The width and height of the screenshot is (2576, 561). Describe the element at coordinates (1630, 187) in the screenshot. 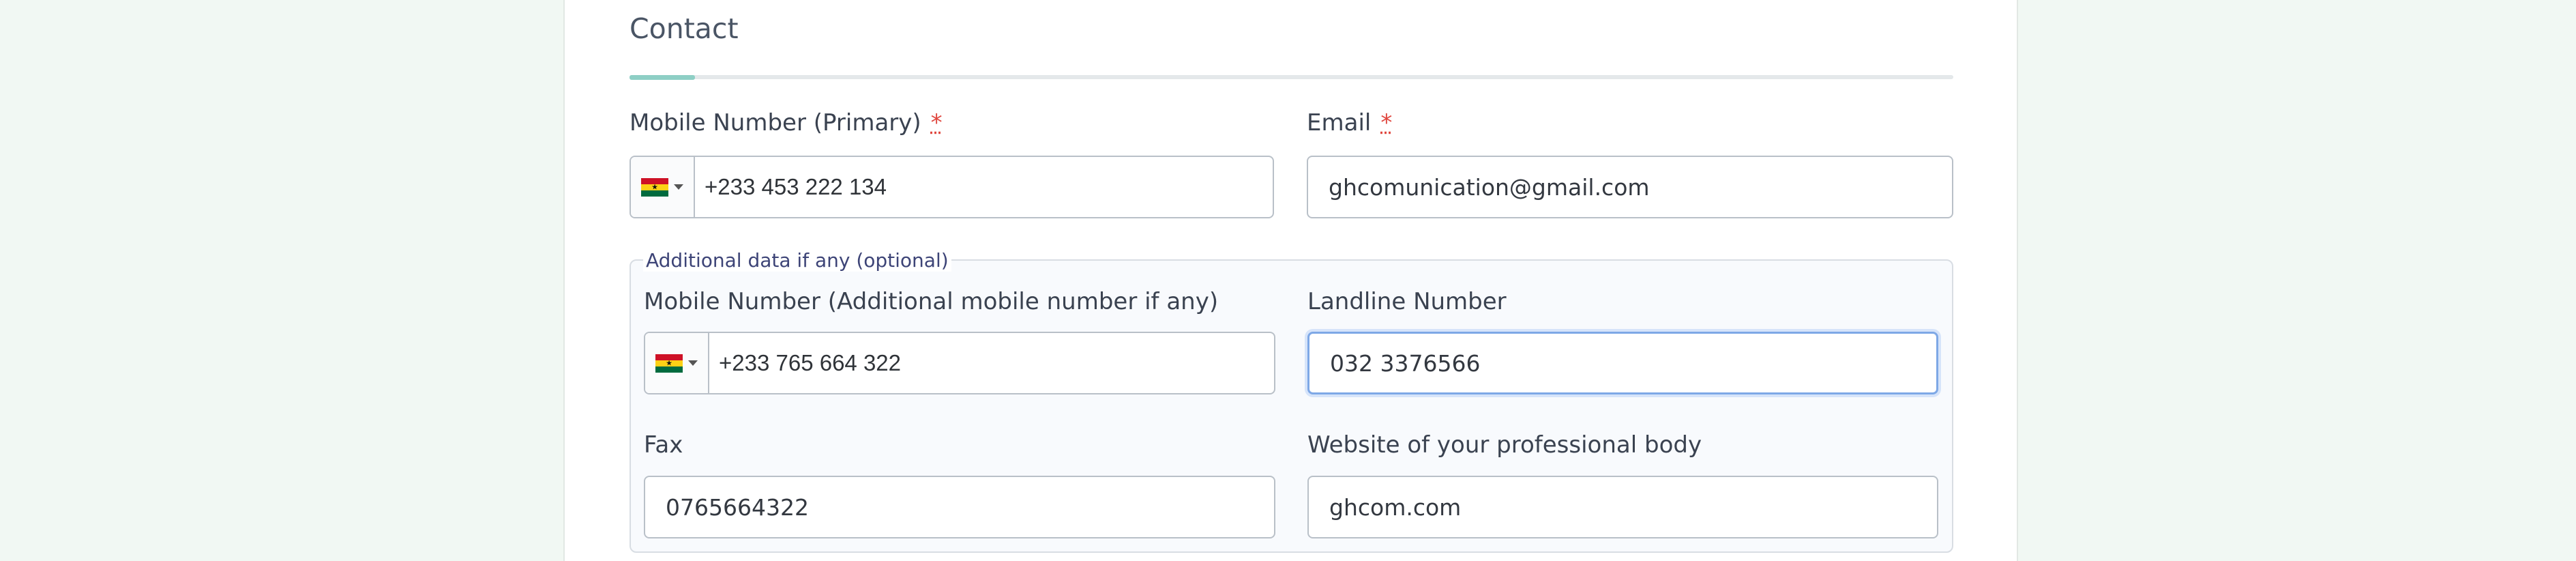

I see `email-input: ghcomunication@gmail.com` at that location.